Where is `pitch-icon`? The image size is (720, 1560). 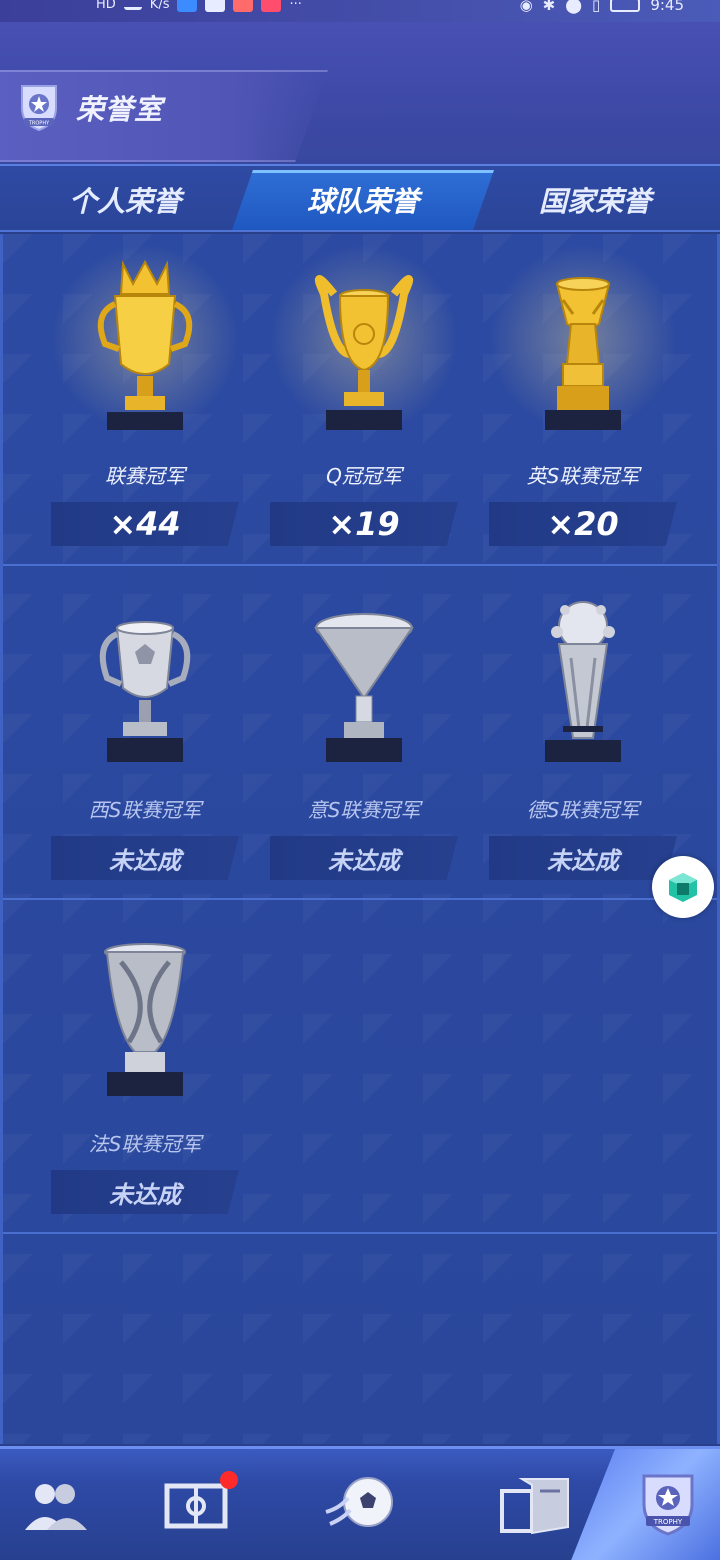 pitch-icon is located at coordinates (196, 1506).